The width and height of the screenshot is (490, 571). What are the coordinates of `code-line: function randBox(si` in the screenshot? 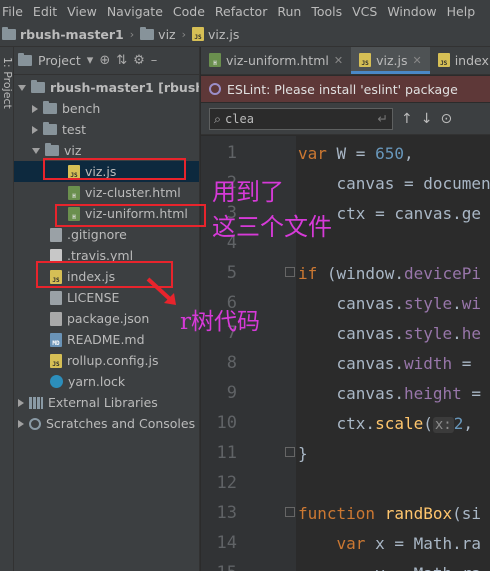 It's located at (390, 513).